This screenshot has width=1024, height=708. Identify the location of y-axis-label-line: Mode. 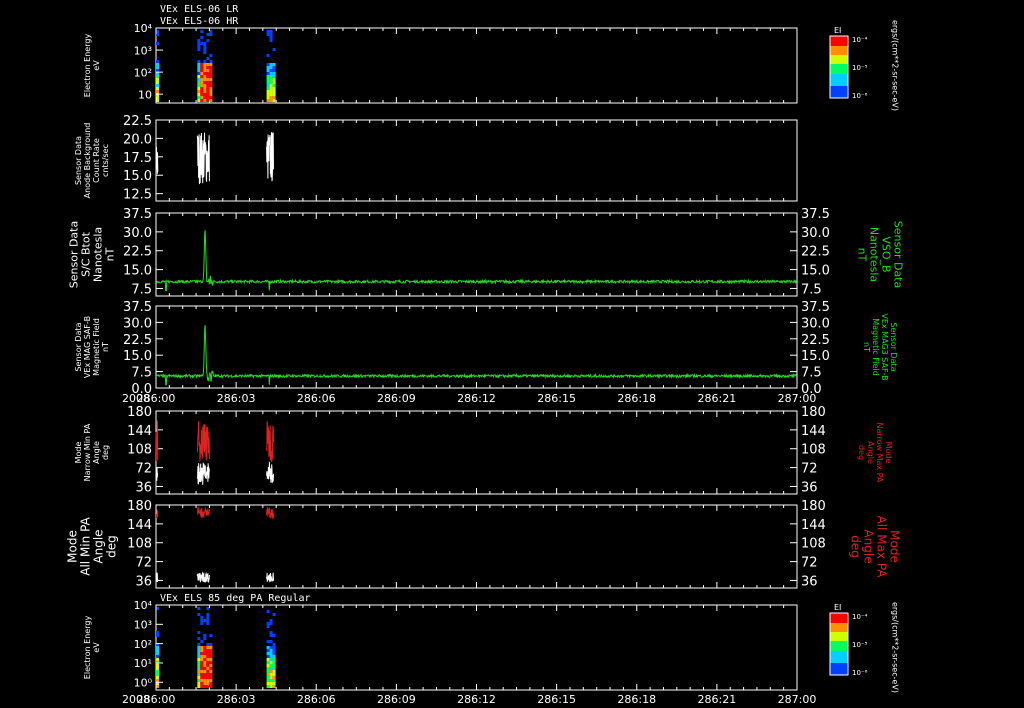
(73, 546).